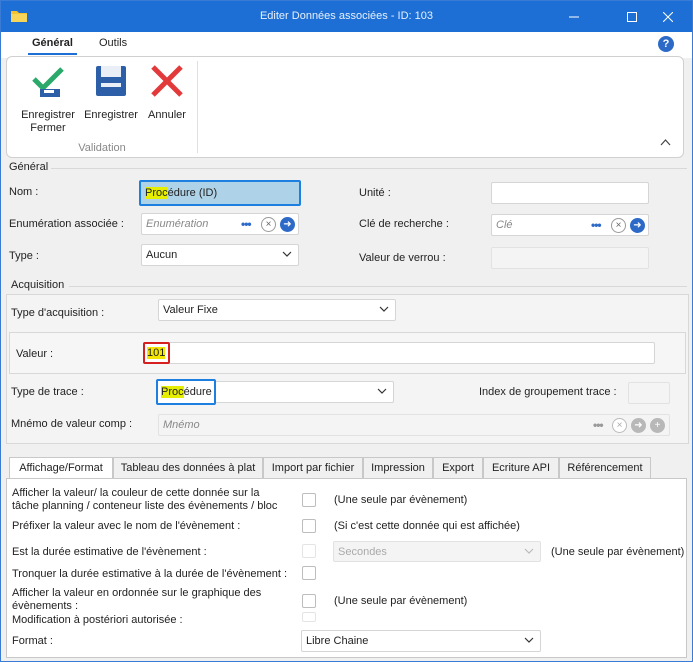  What do you see at coordinates (421, 641) in the screenshot?
I see `format-select: Libre Chaine` at bounding box center [421, 641].